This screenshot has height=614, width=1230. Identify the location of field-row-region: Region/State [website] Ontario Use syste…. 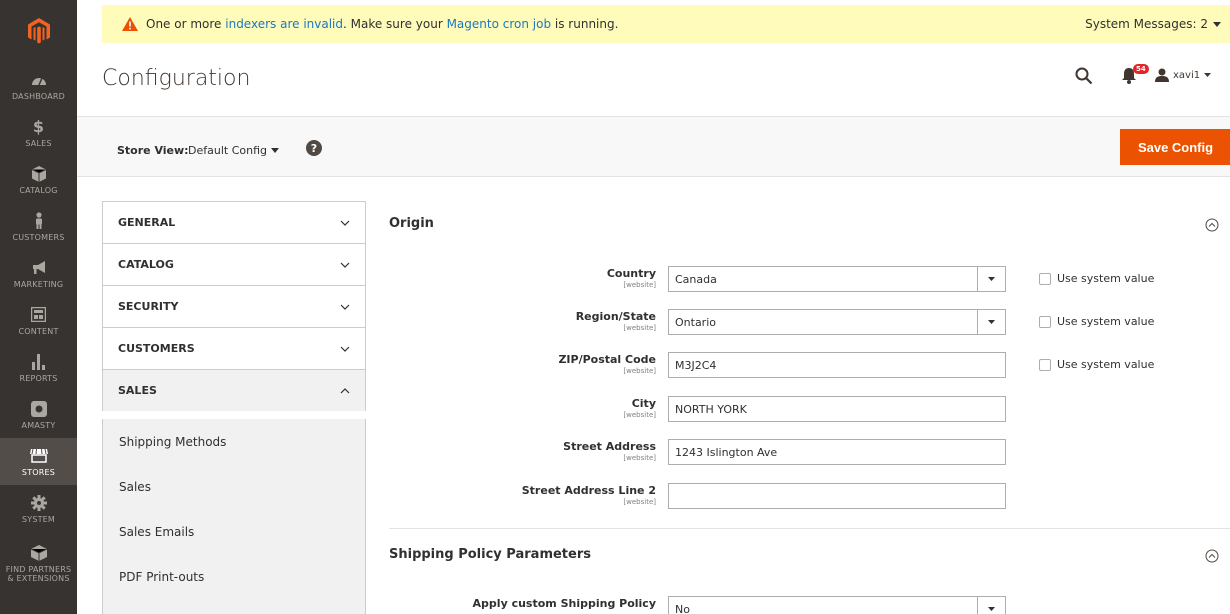
(809, 323).